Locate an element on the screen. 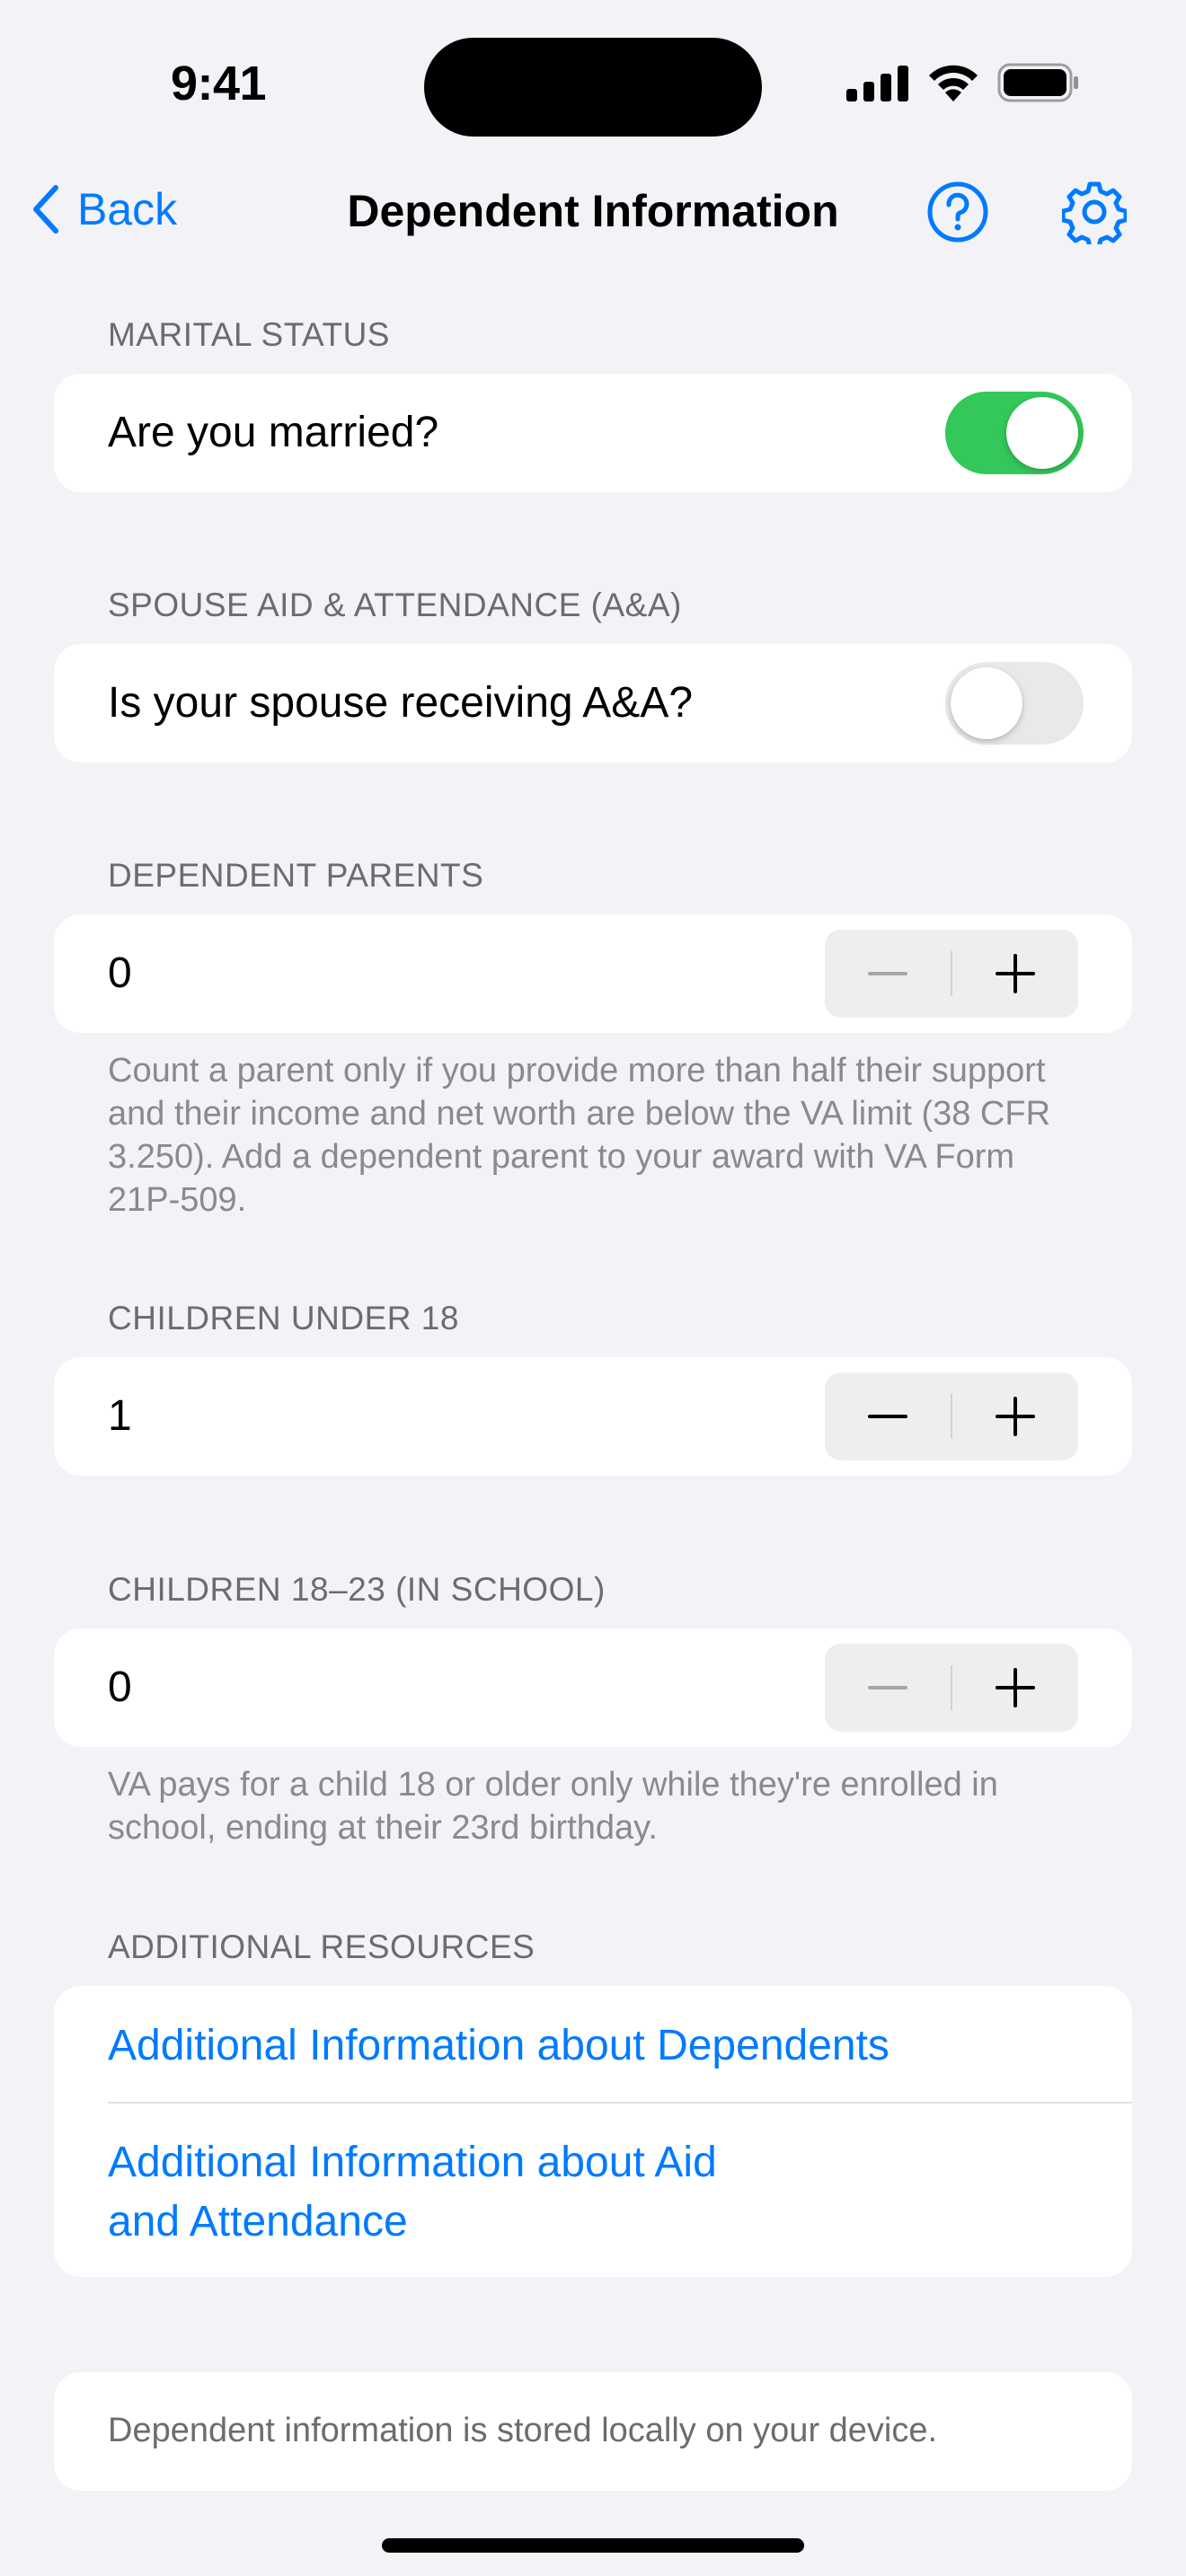 Image resolution: width=1186 pixels, height=2576 pixels. children-under-18-card: 1 is located at coordinates (593, 1416).